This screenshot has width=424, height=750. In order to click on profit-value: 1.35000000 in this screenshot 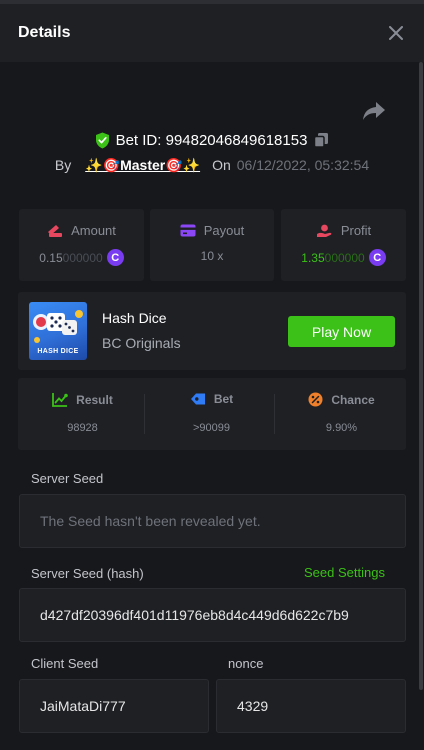, I will do `click(333, 257)`.